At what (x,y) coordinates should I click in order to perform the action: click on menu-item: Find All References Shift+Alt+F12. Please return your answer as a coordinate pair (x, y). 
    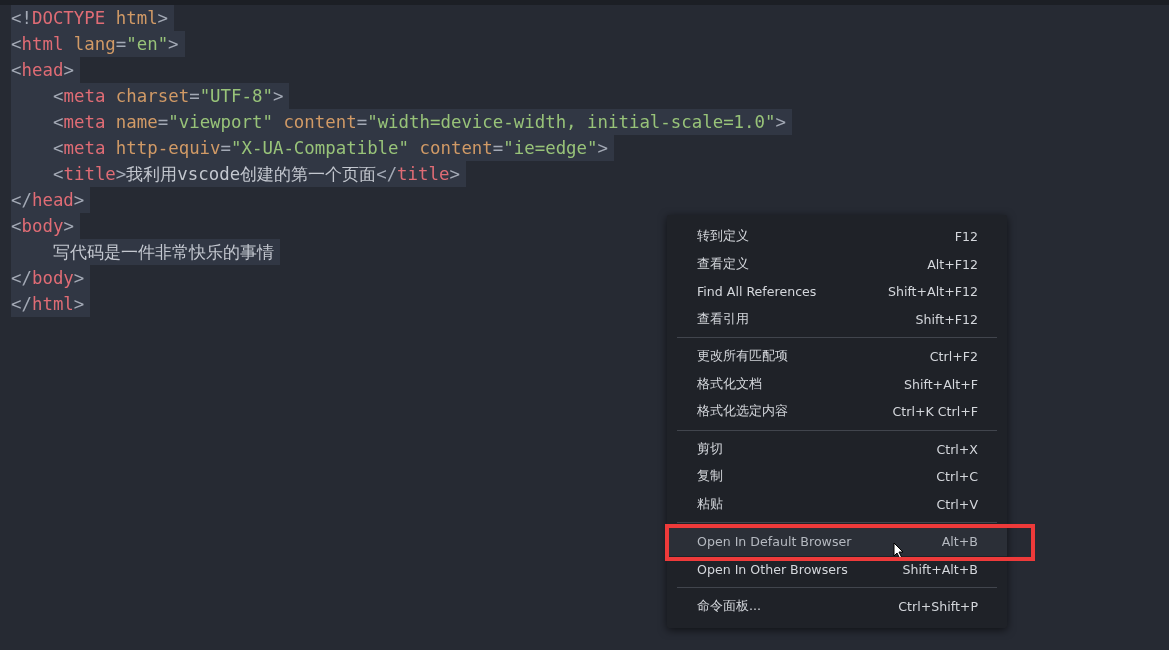
    Looking at the image, I should click on (837, 292).